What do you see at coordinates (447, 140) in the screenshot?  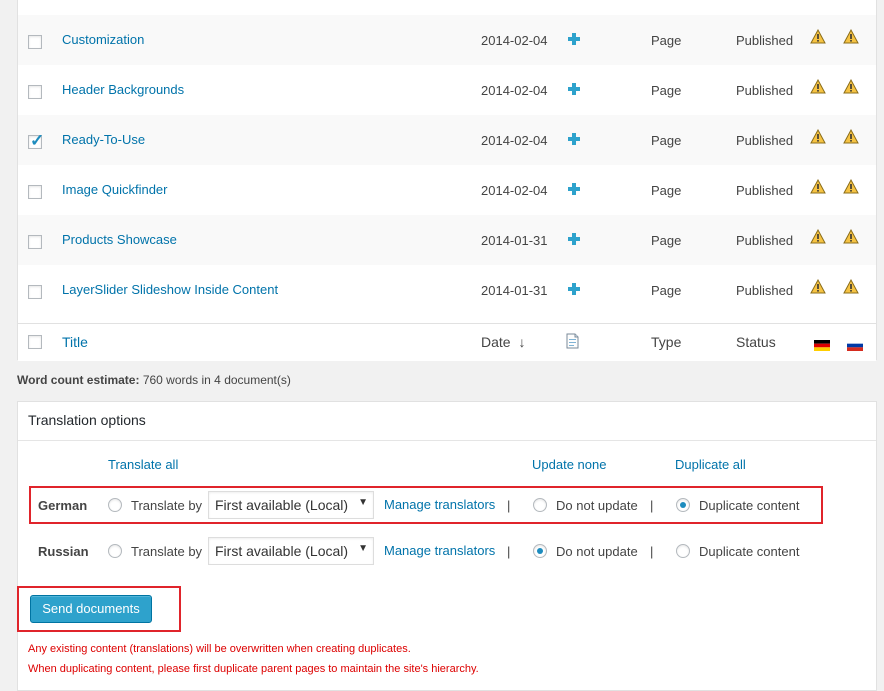 I see `table-row: ✓ Ready-To-Use 2014-02-04 Page Published` at bounding box center [447, 140].